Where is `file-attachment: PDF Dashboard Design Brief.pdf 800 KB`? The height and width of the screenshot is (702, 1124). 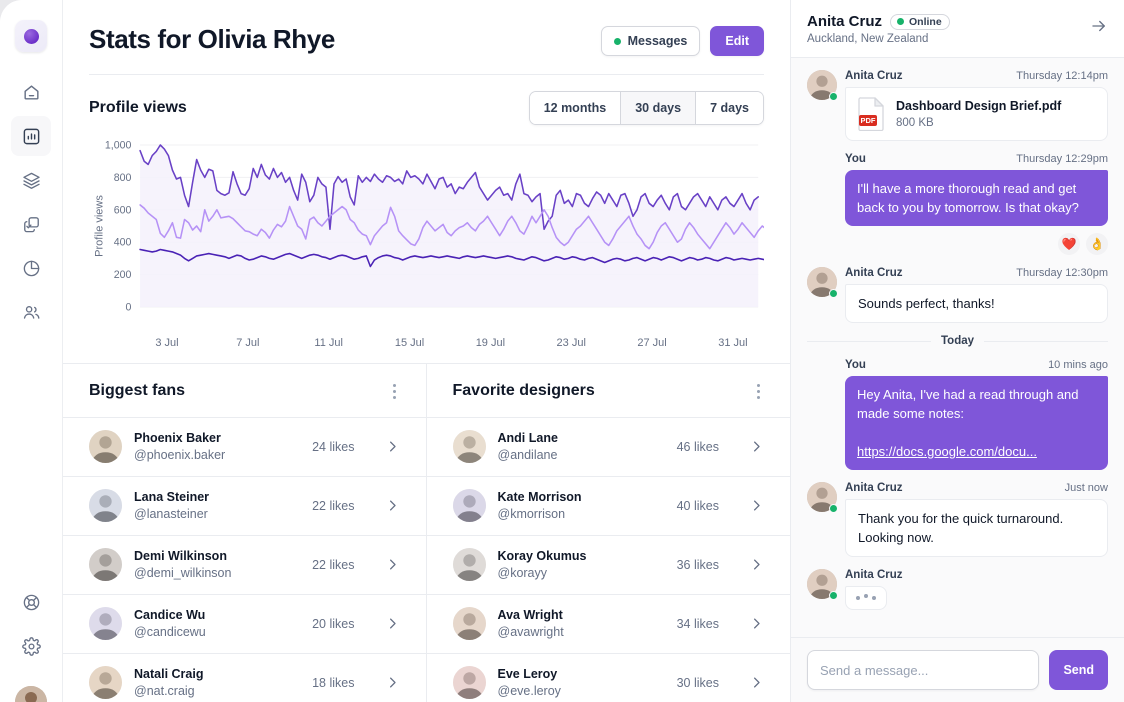
file-attachment: PDF Dashboard Design Brief.pdf 800 KB is located at coordinates (976, 114).